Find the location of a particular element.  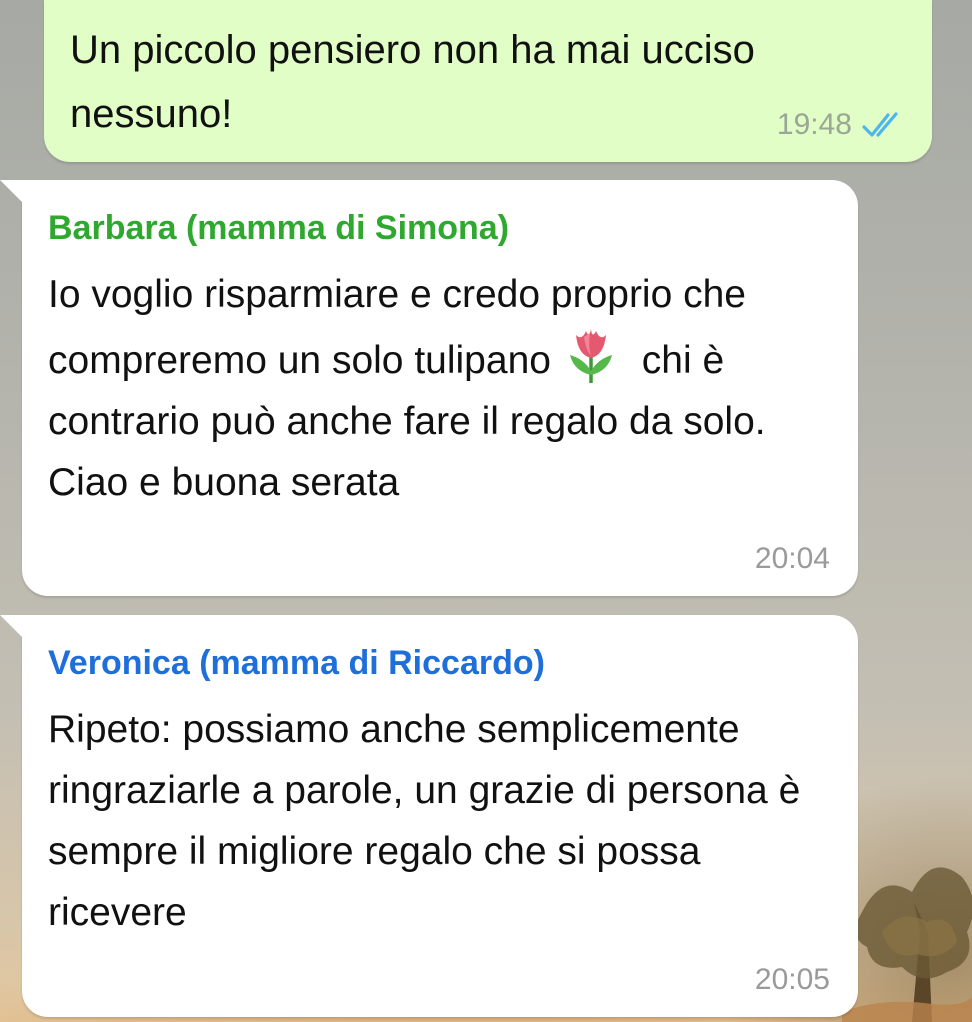

message-time: 19:48 is located at coordinates (814, 124).